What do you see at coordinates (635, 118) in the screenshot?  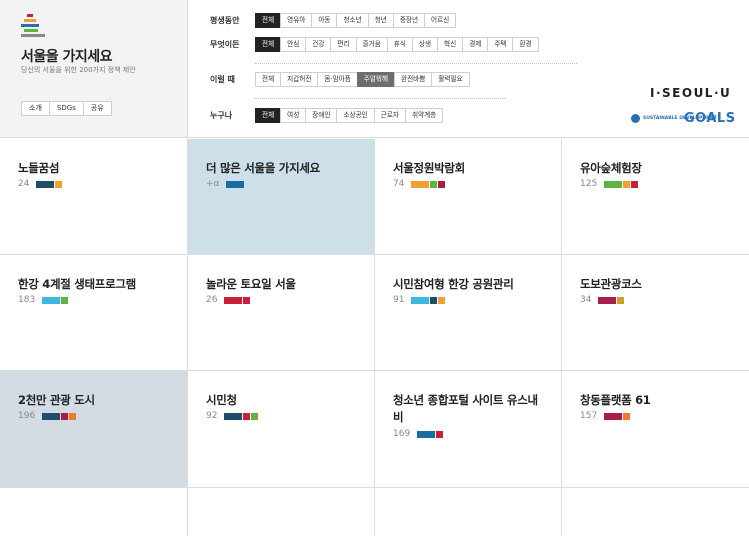 I see `globe-icon` at bounding box center [635, 118].